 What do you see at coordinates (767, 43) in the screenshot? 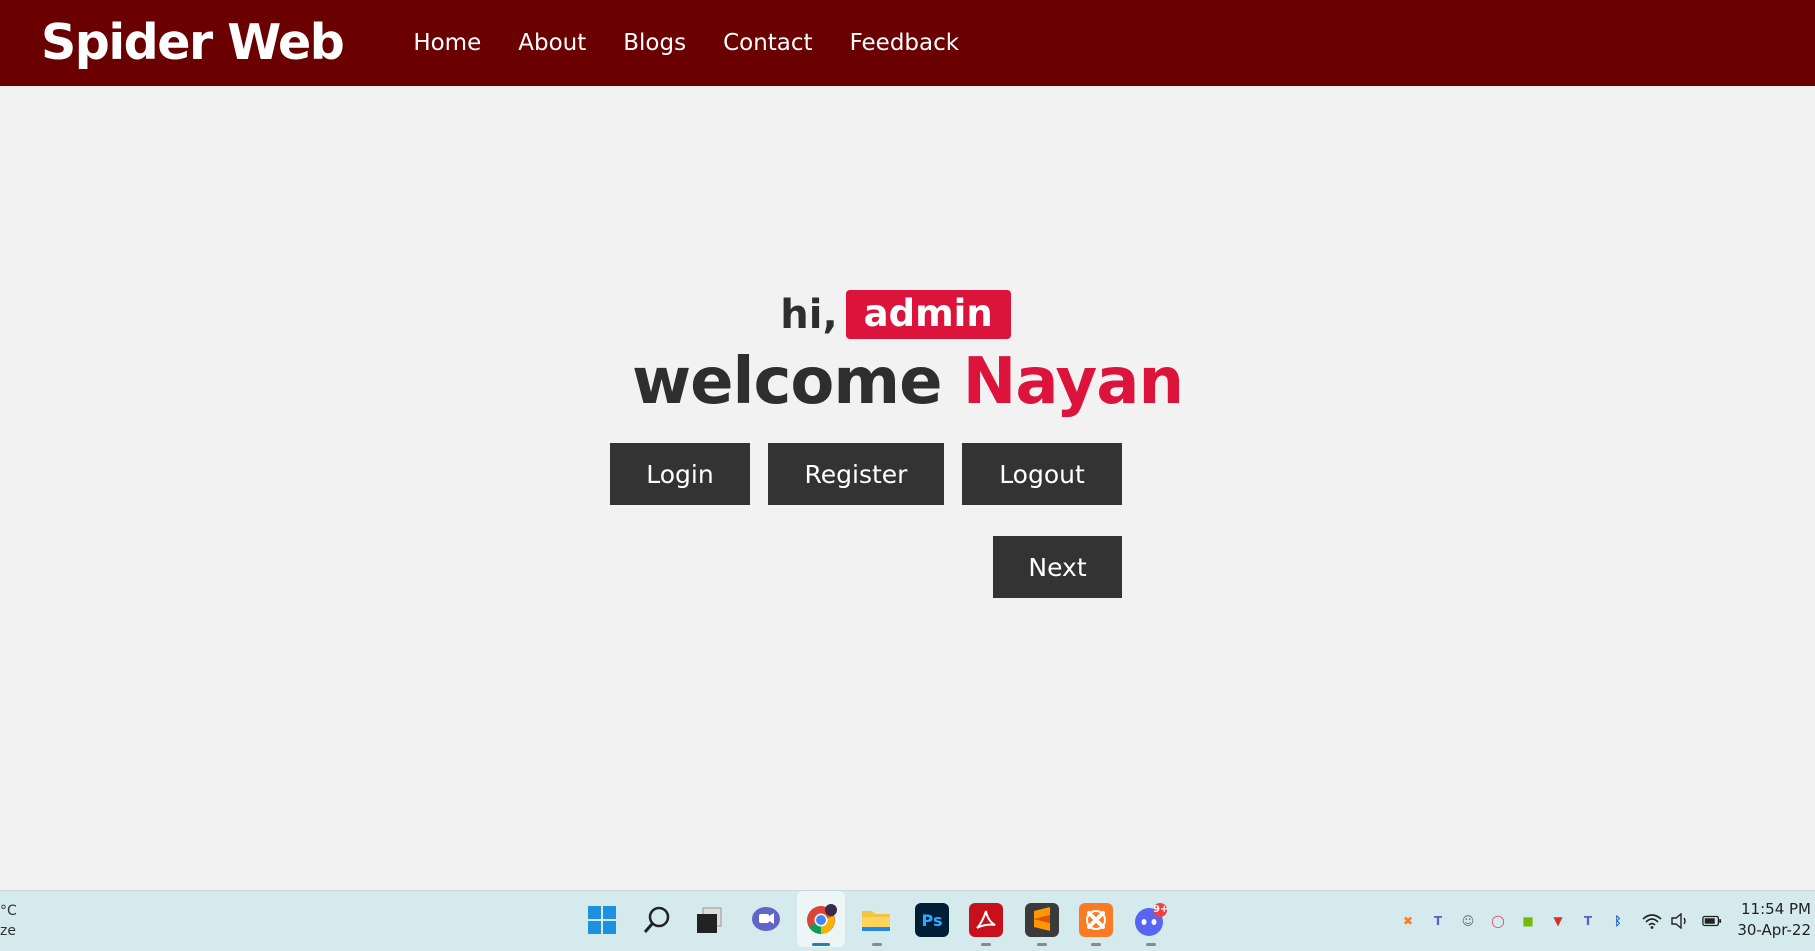
I see `nav-contact: Contact` at bounding box center [767, 43].